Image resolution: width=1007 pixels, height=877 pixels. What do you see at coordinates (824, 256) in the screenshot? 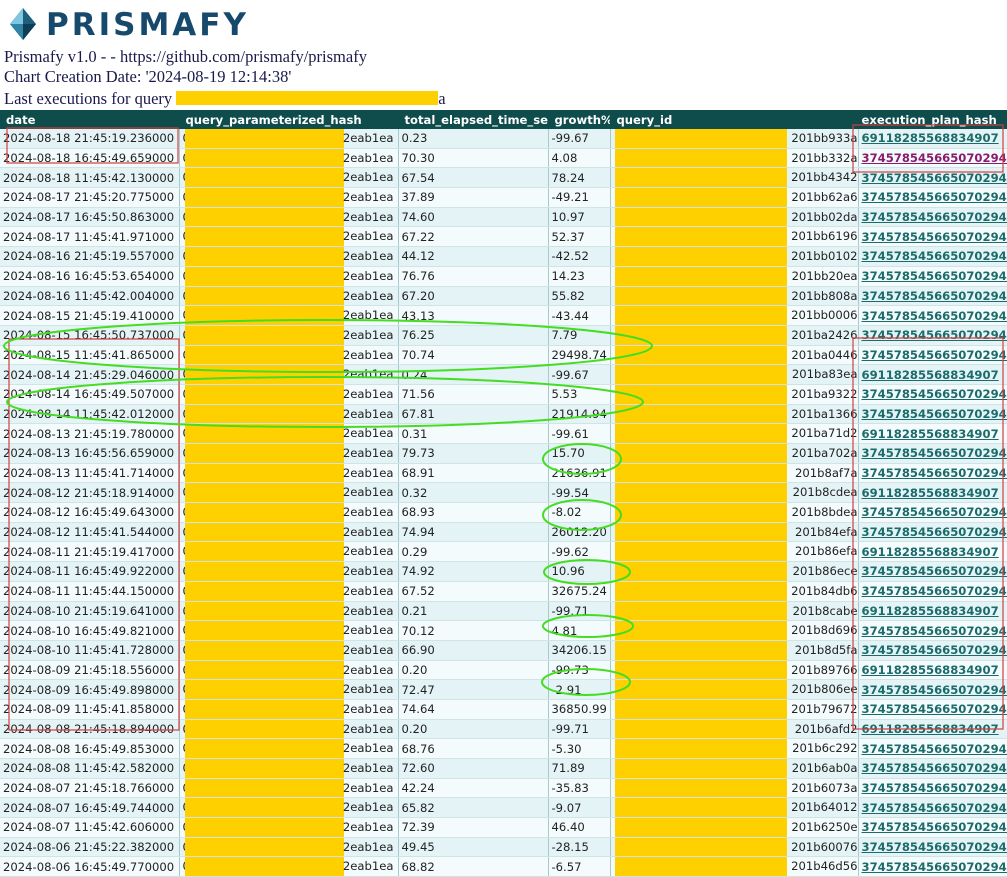
I see `query-id-suffix: 201bb0102` at bounding box center [824, 256].